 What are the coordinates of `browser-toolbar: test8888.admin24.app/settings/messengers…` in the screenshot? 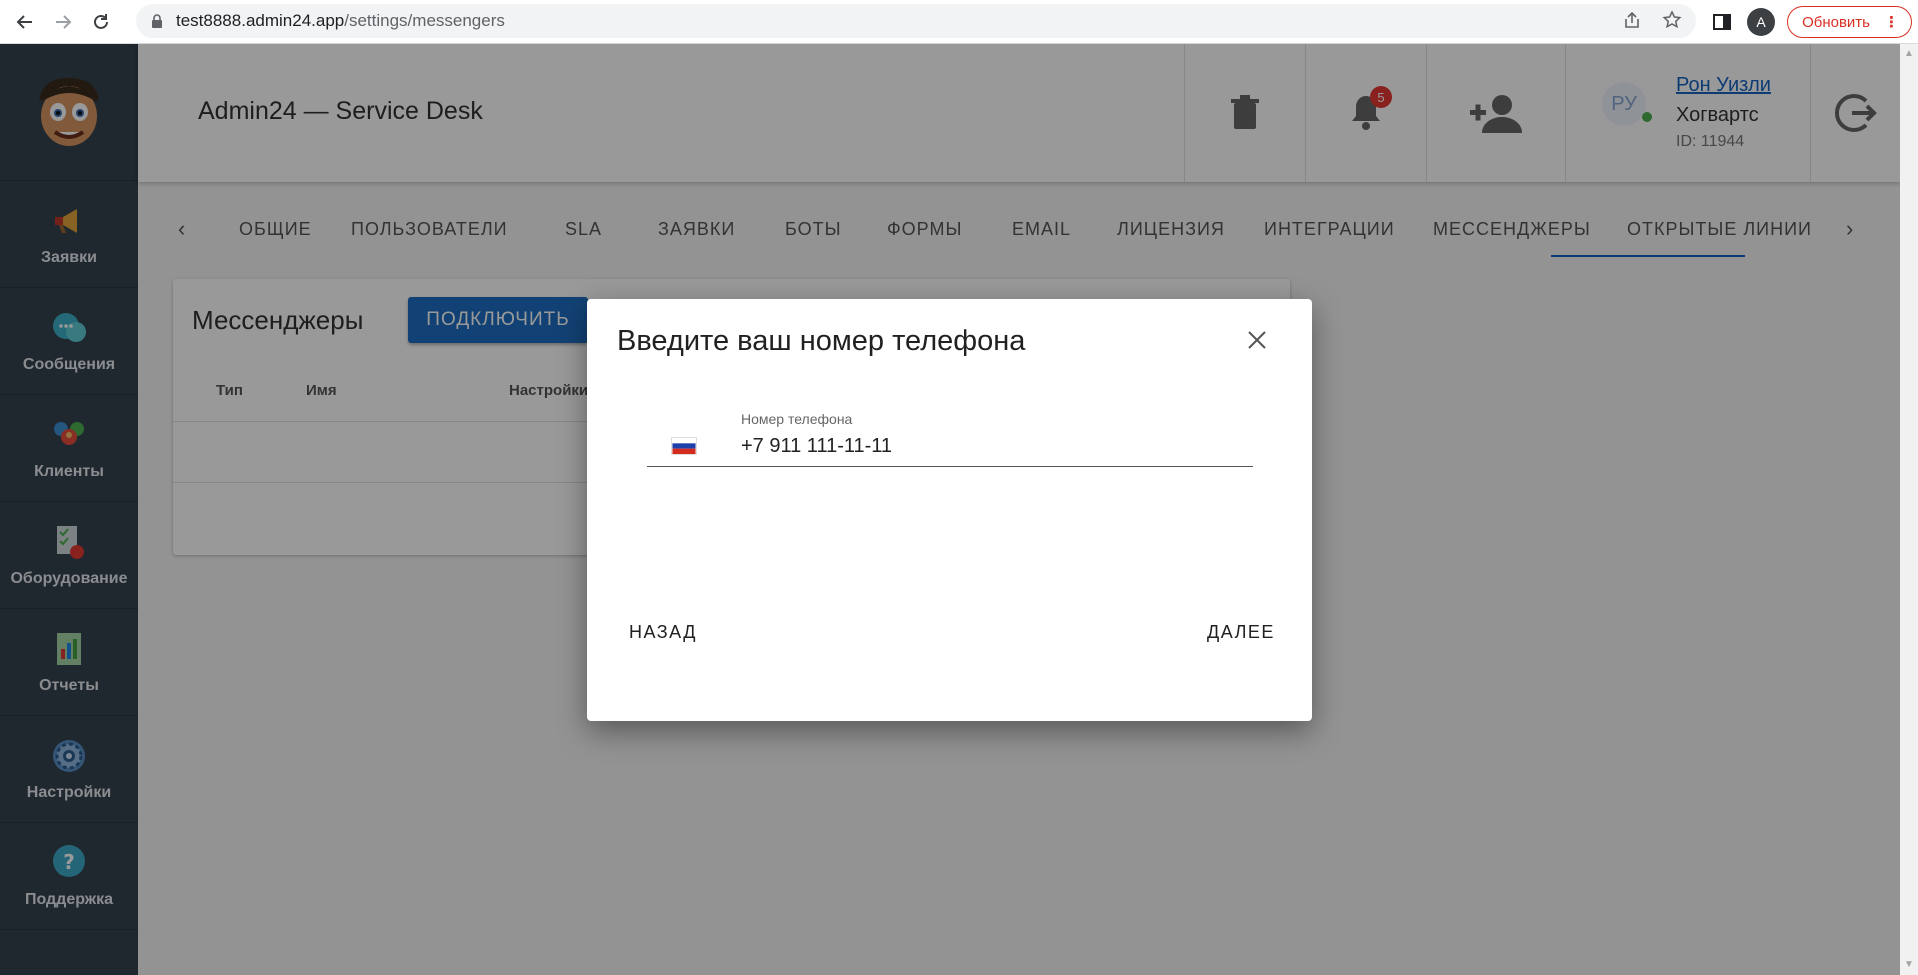 It's located at (959, 22).